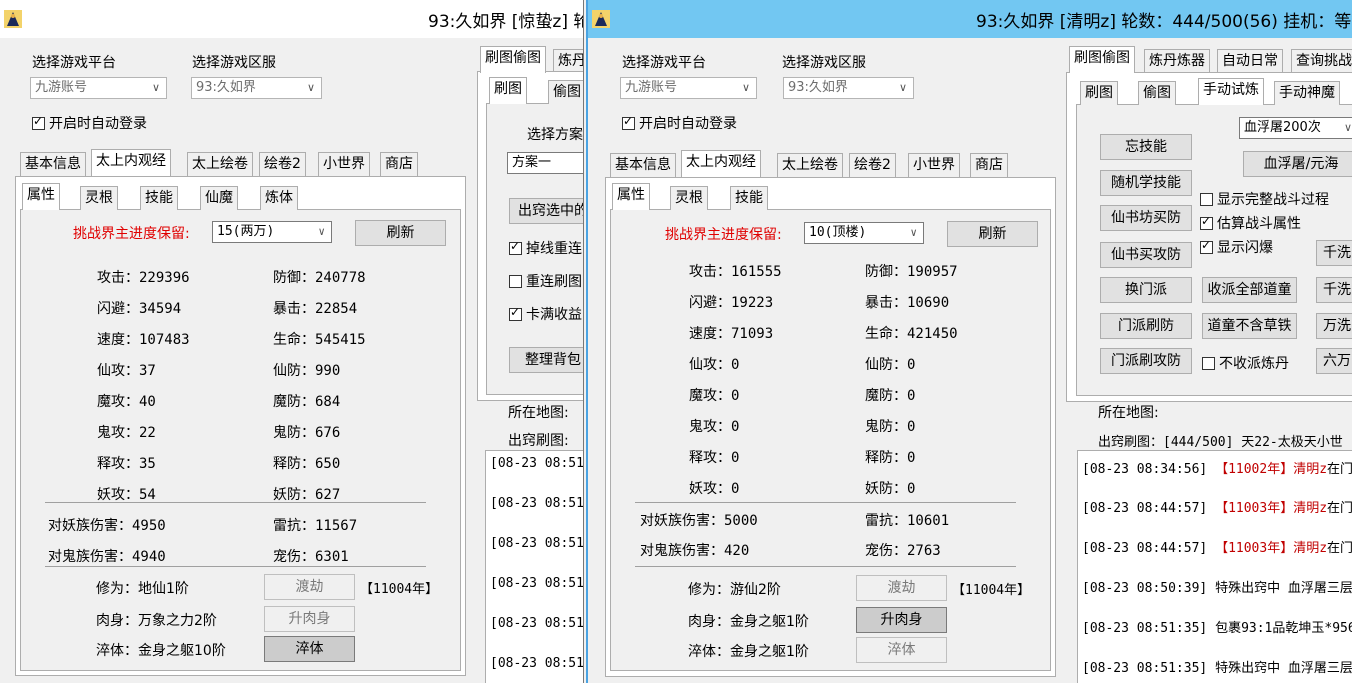 The width and height of the screenshot is (1352, 683). What do you see at coordinates (1146, 218) in the screenshot?
I see `buy-defense-button: 仙书坊买防` at bounding box center [1146, 218].